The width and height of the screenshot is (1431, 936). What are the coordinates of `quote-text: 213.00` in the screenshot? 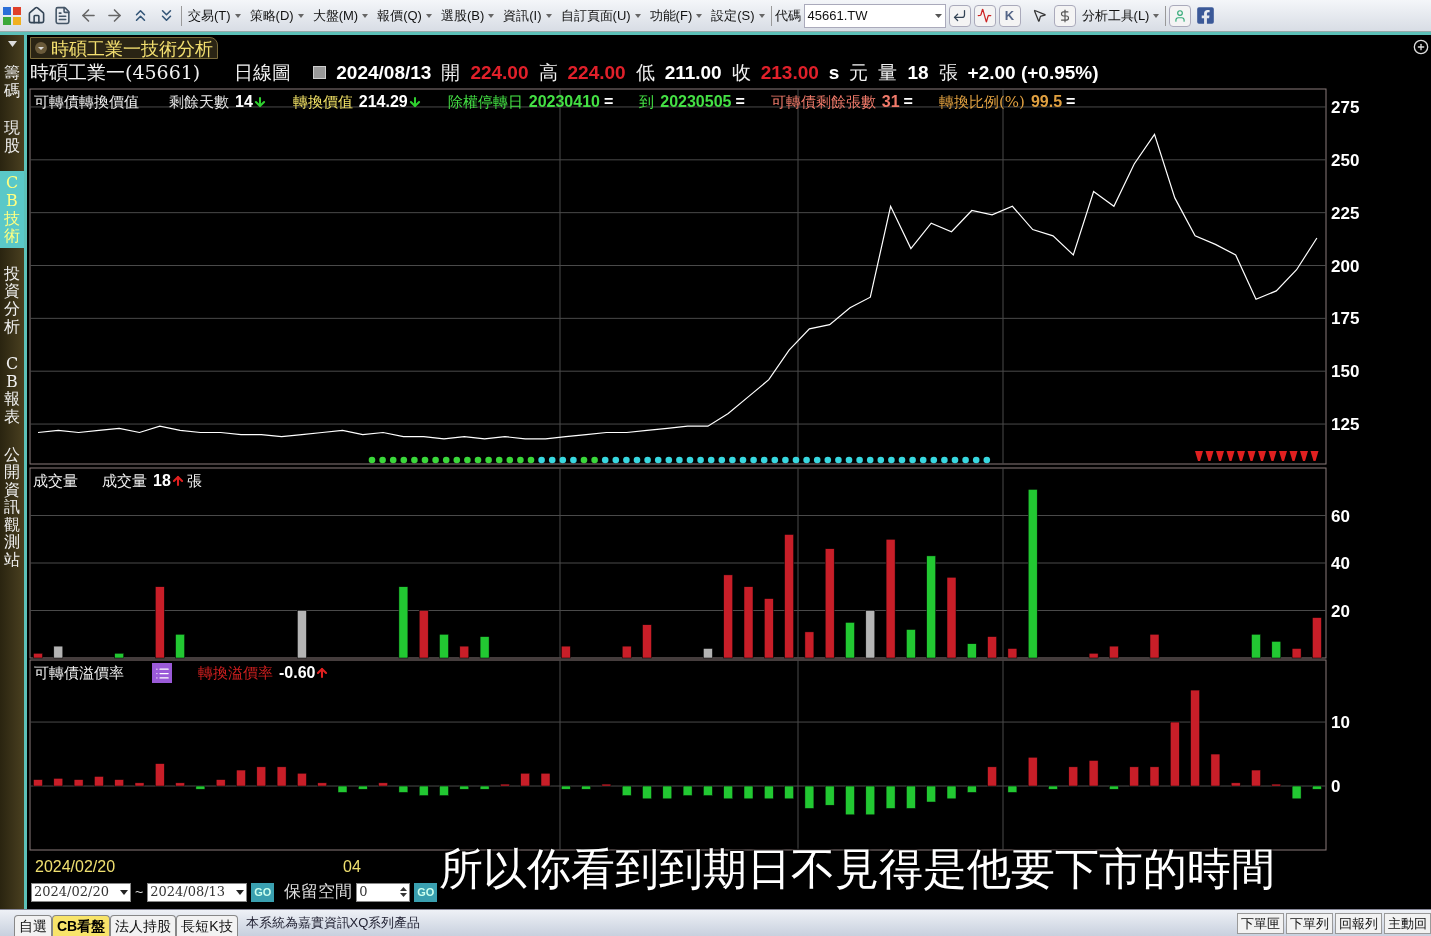 It's located at (789, 72).